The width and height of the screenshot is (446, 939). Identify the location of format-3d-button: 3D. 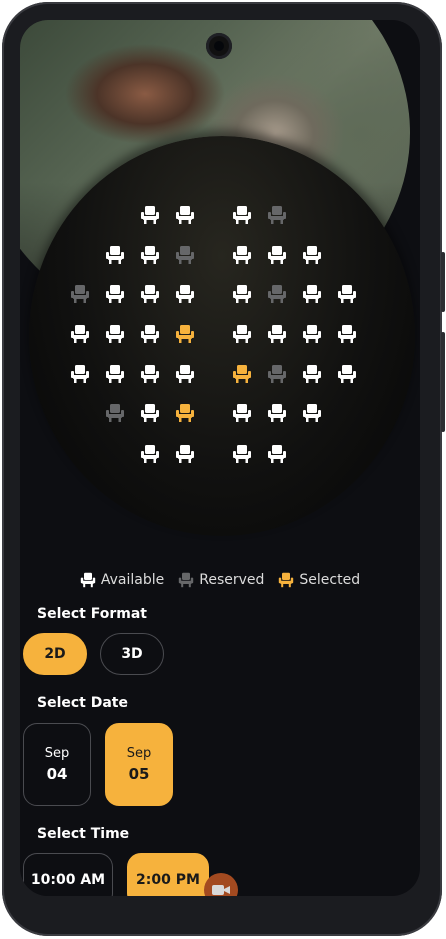
(132, 654).